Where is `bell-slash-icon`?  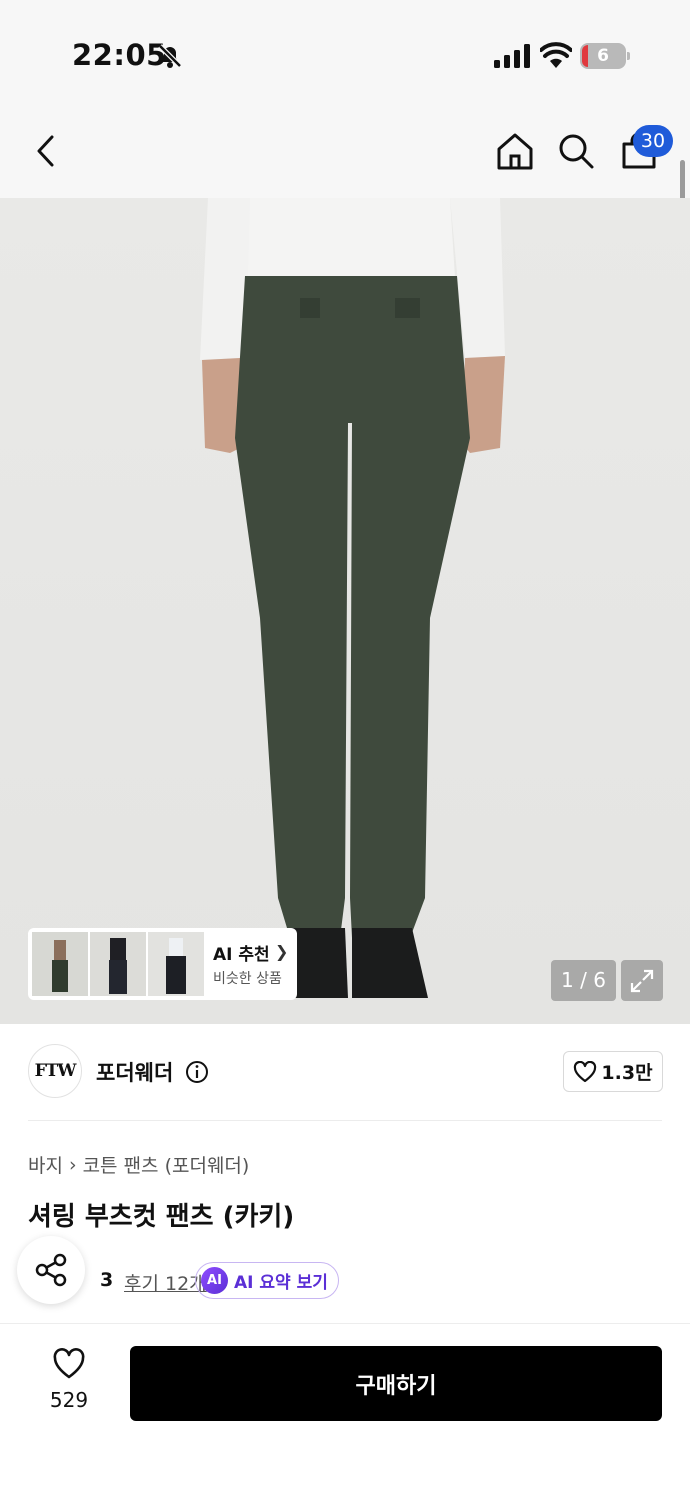 bell-slash-icon is located at coordinates (170, 56).